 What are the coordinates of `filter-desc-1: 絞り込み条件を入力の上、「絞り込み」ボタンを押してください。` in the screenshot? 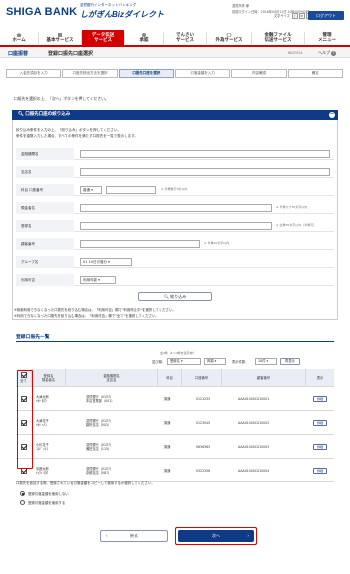 It's located at (68, 130).